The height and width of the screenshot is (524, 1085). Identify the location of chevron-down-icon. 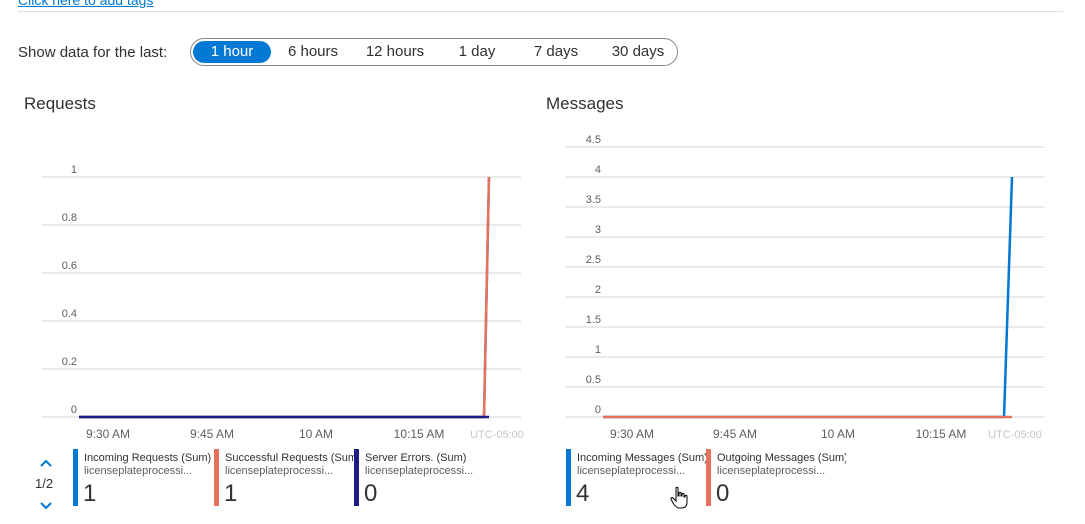
(46, 506).